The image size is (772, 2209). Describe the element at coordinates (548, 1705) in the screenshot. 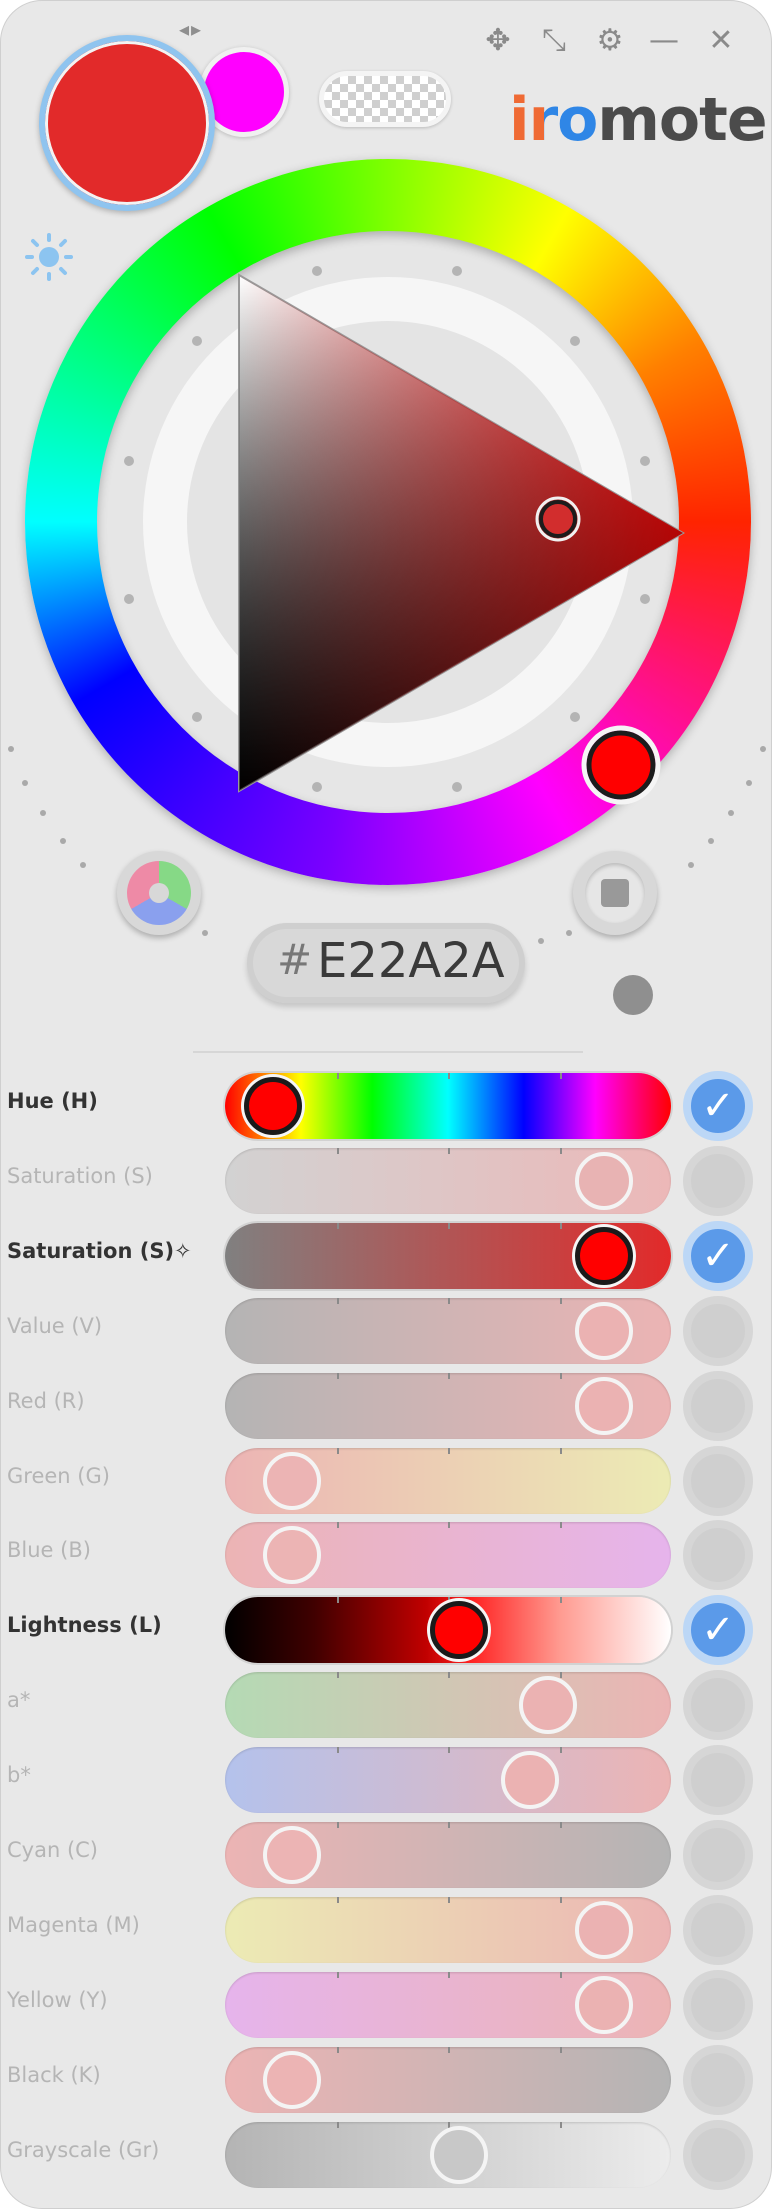

I see `slider-knob-a-star` at that location.